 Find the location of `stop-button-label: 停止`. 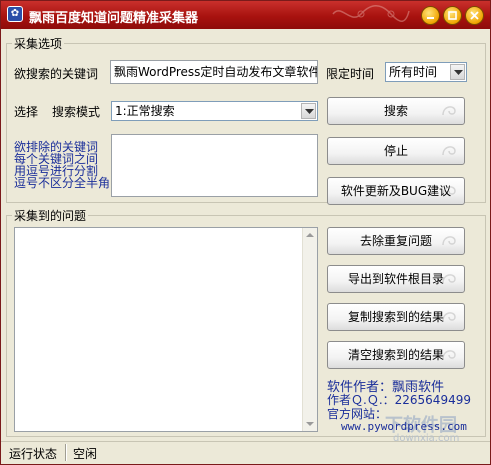

stop-button-label: 停止 is located at coordinates (395, 151).